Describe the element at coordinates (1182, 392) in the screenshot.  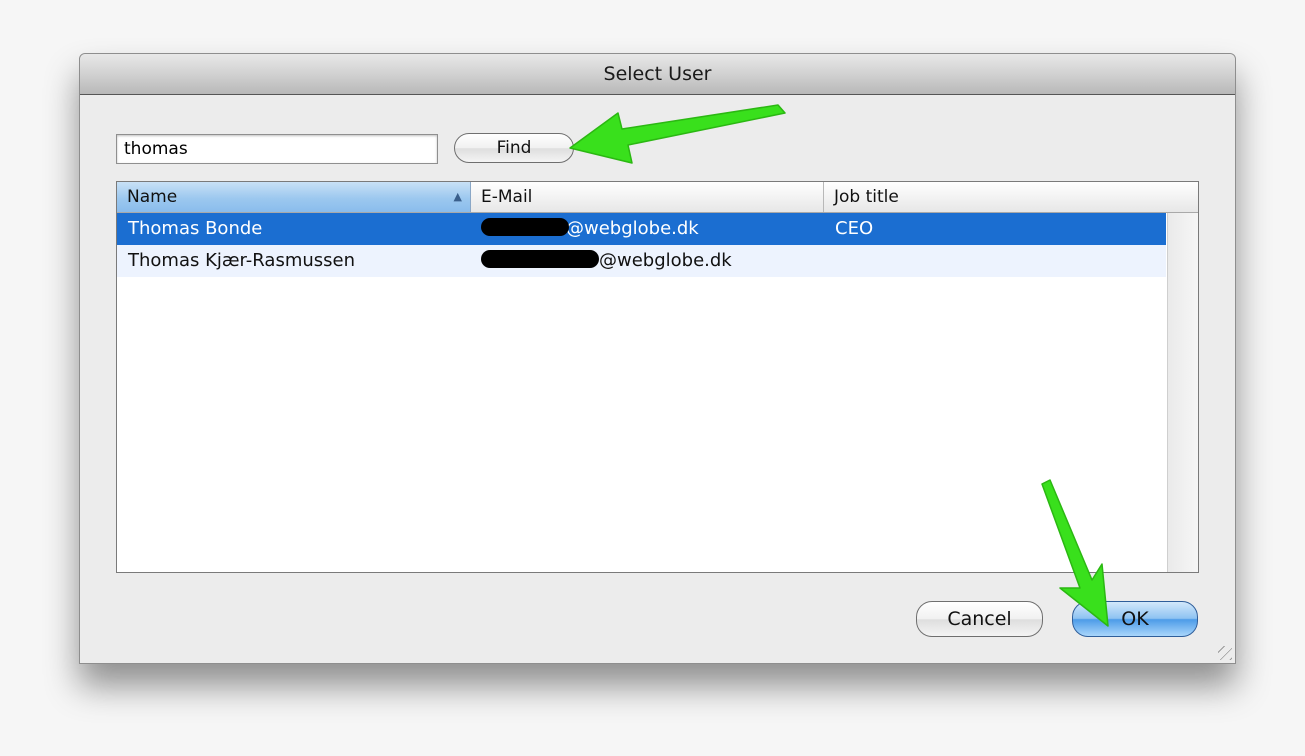
I see `vertical-scrollbar` at that location.